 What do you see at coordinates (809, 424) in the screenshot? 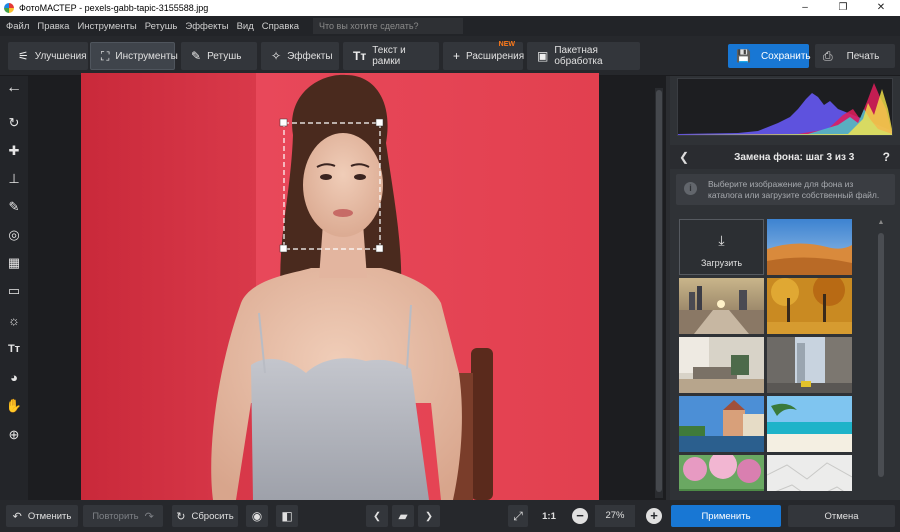
I see `thumbnail-beach-palm` at bounding box center [809, 424].